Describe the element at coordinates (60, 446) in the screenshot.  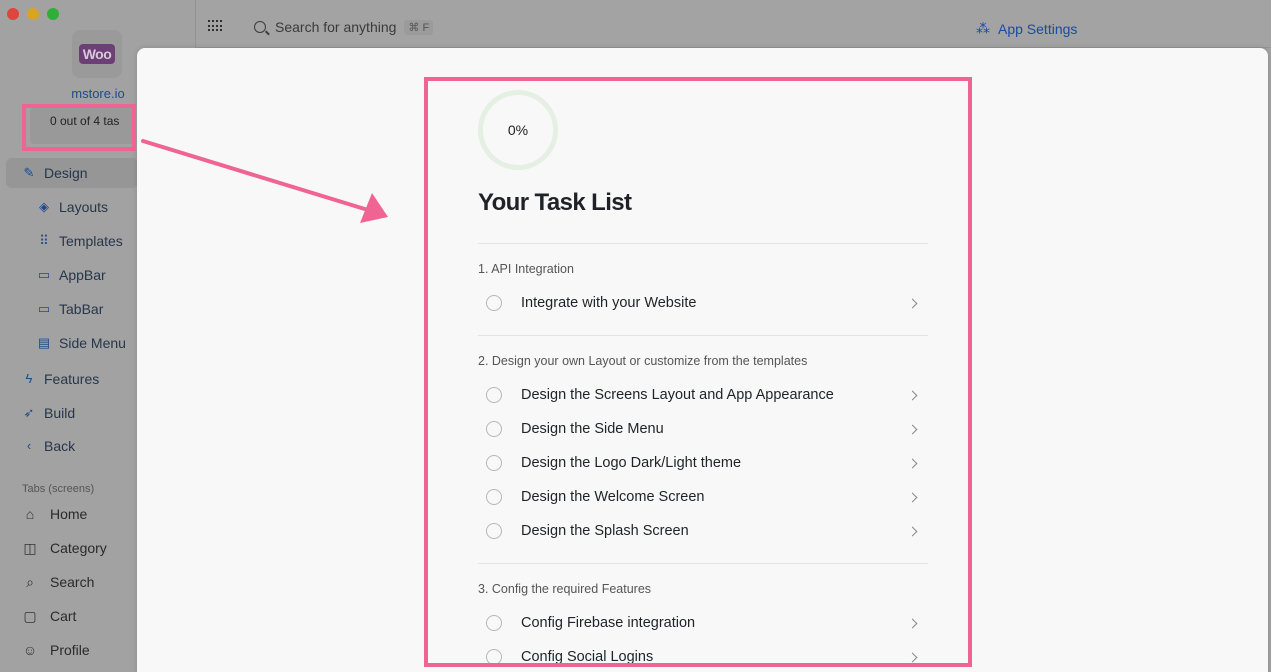
I see `sidebar-item-label: Back` at that location.